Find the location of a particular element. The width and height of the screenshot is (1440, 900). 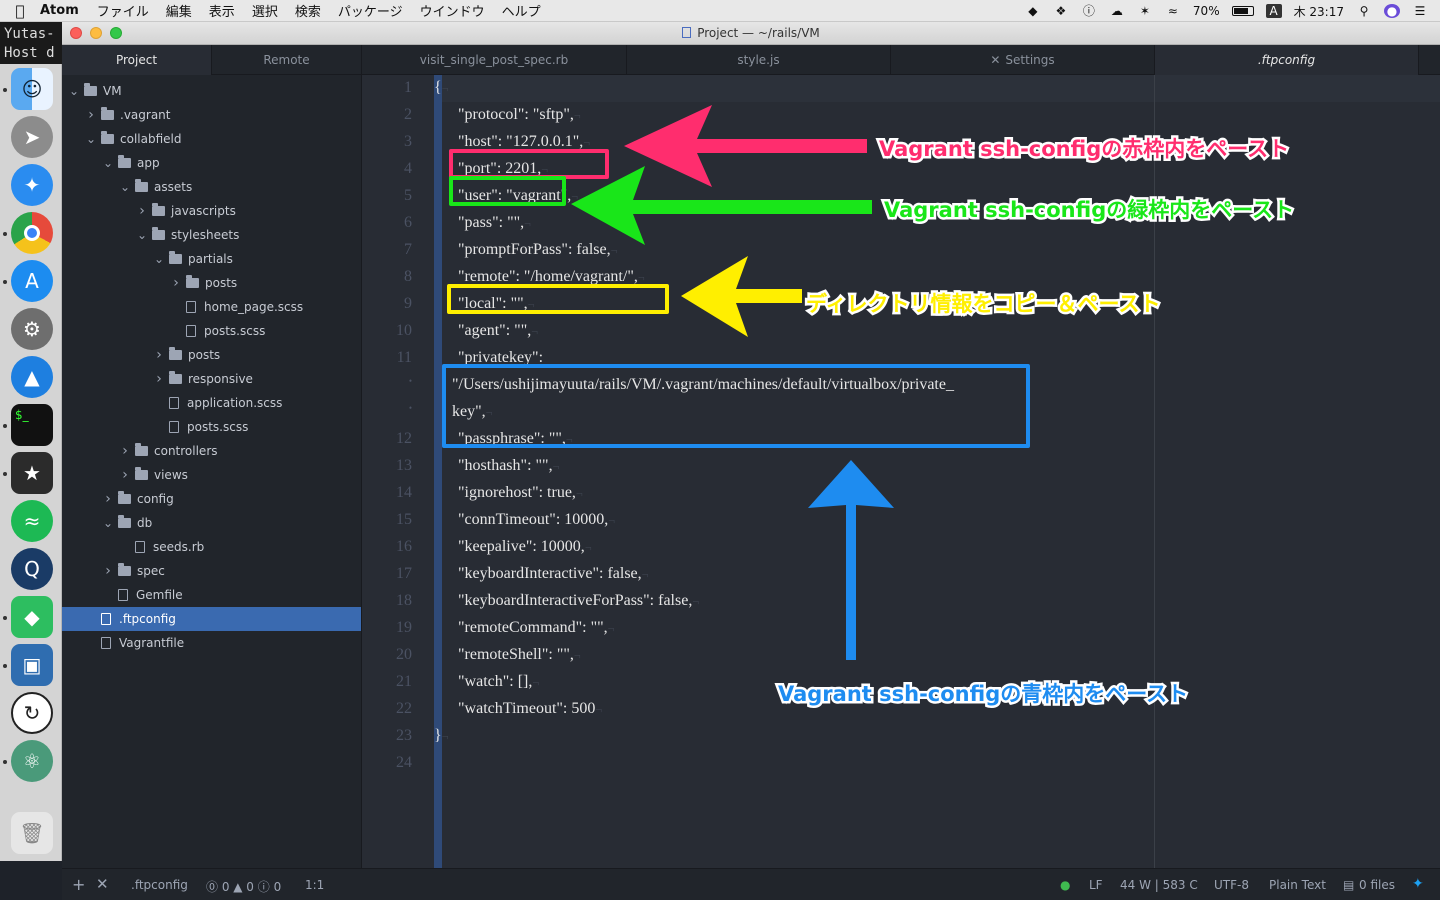

tab-remote: Remote is located at coordinates (287, 60).